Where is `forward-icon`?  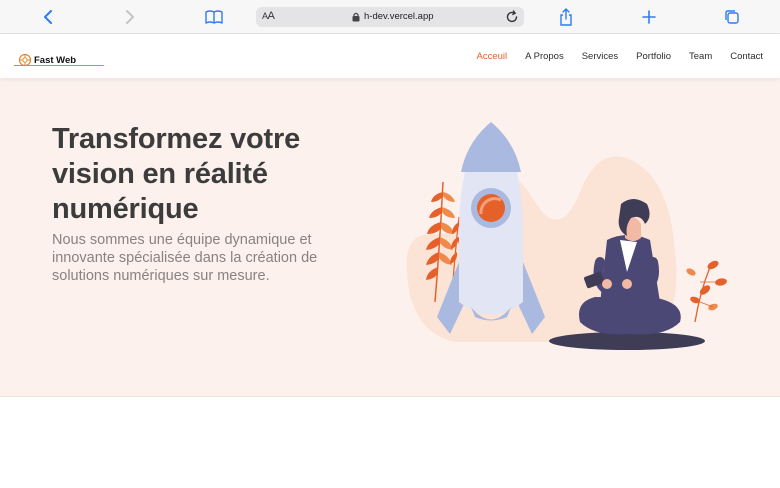 forward-icon is located at coordinates (130, 17).